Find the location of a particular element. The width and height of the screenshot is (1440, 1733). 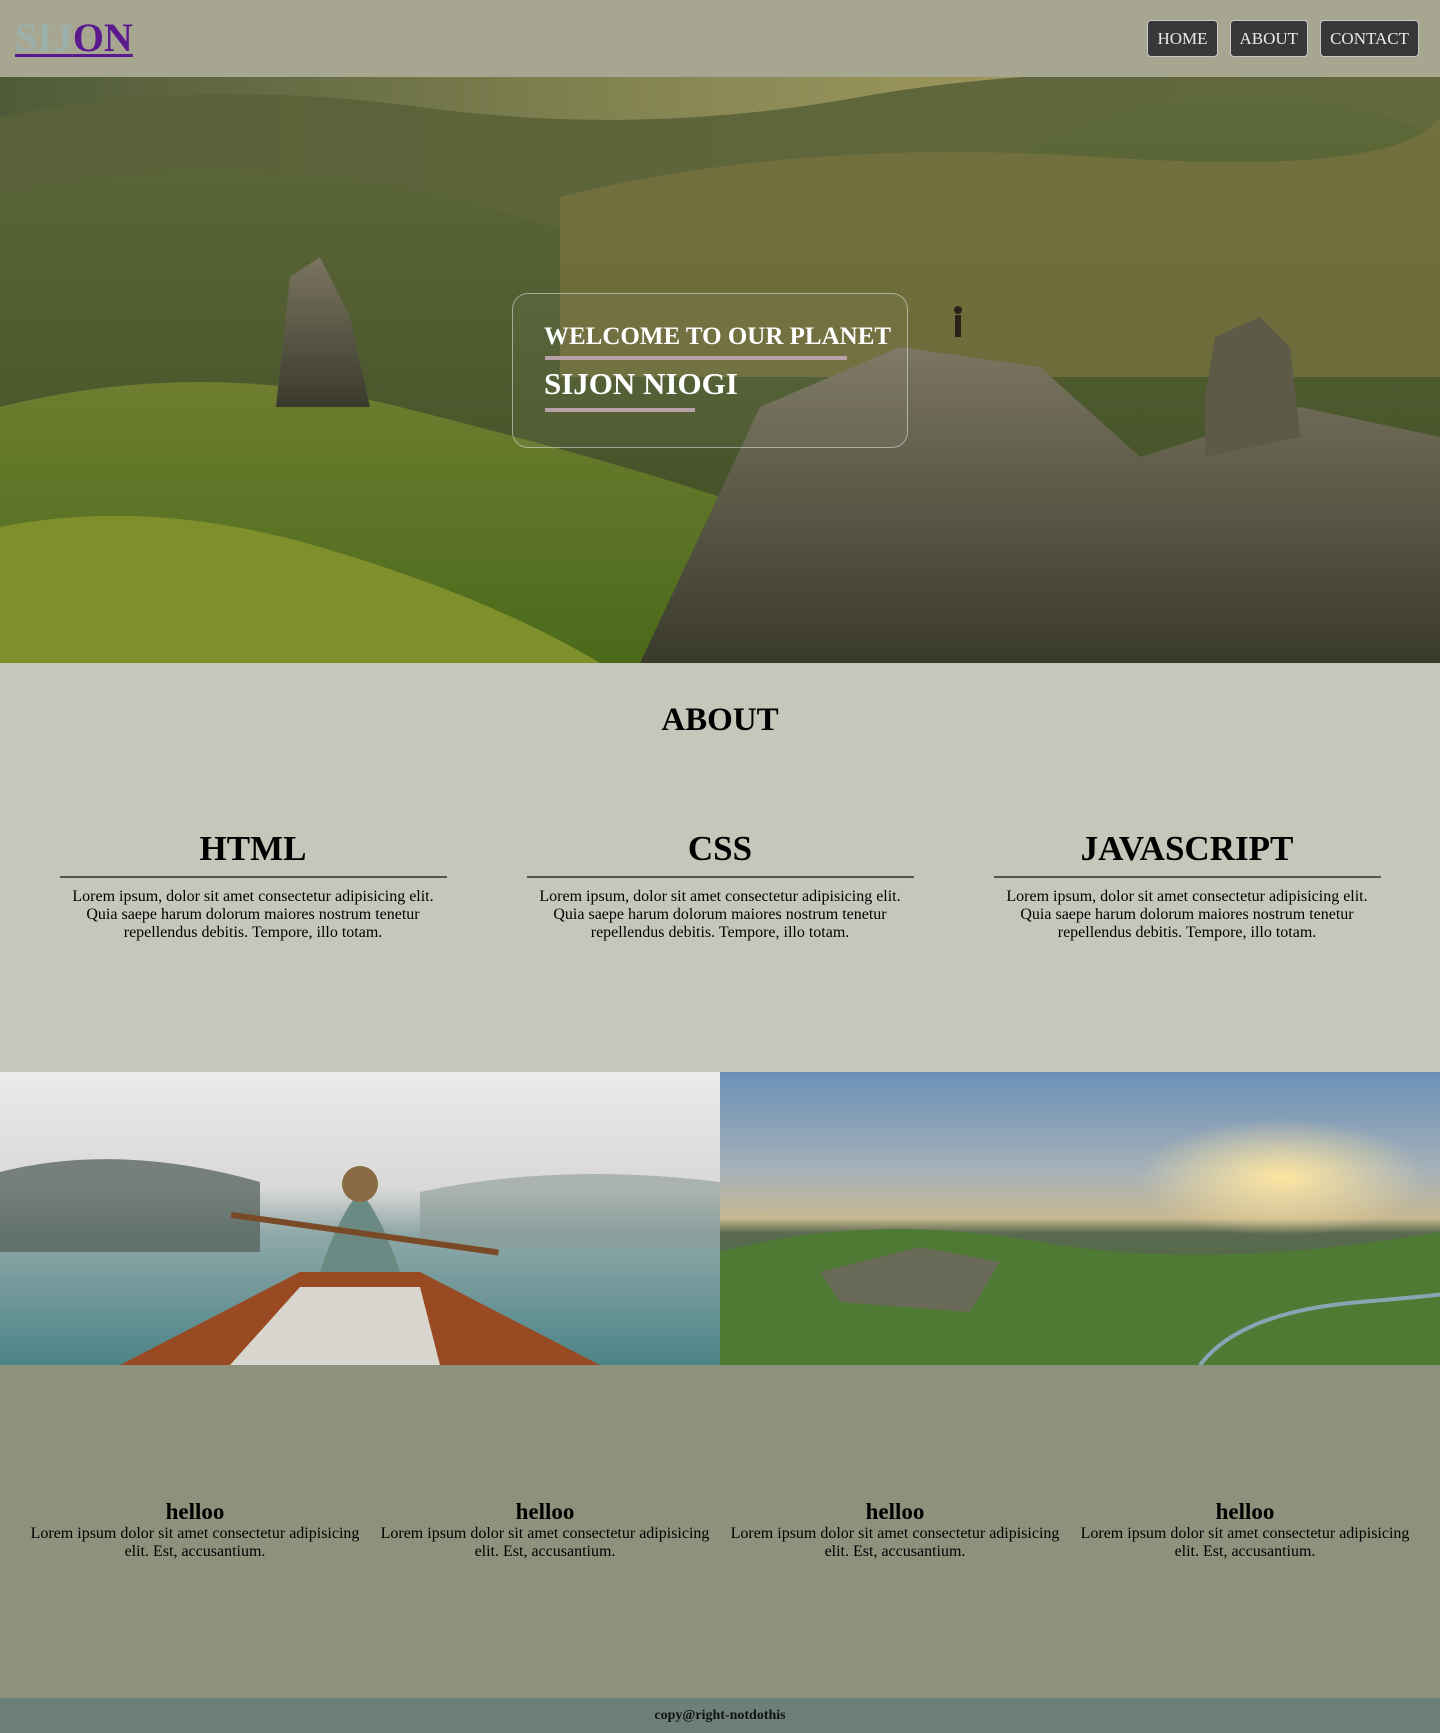

about-column-title: HTML is located at coordinates (253, 848).